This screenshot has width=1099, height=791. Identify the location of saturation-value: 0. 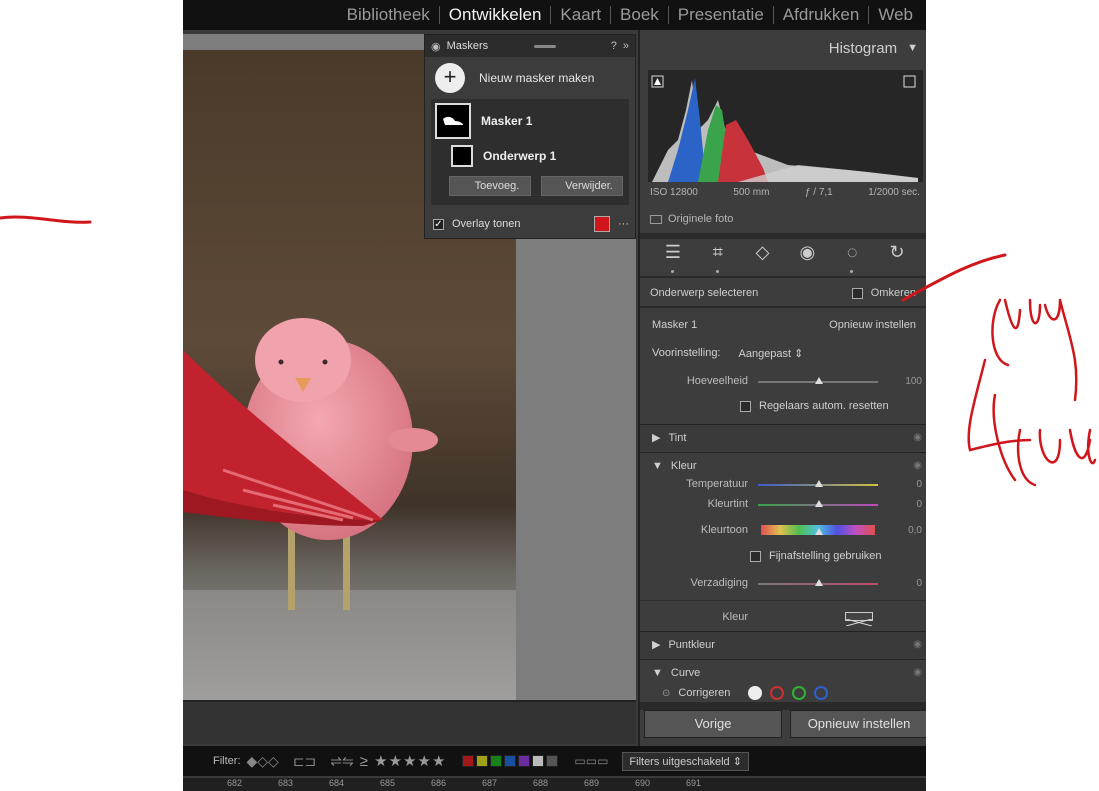
(906, 583).